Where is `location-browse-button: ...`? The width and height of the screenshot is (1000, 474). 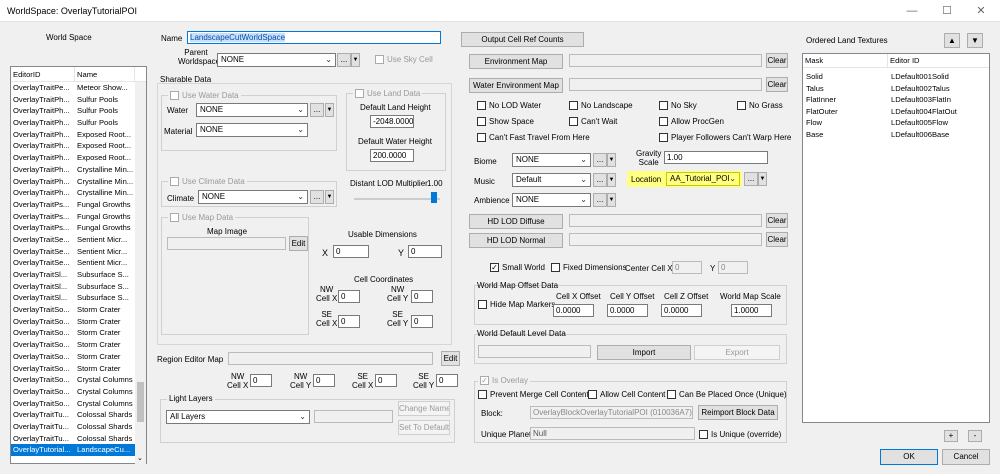
location-browse-button: ... is located at coordinates (751, 179).